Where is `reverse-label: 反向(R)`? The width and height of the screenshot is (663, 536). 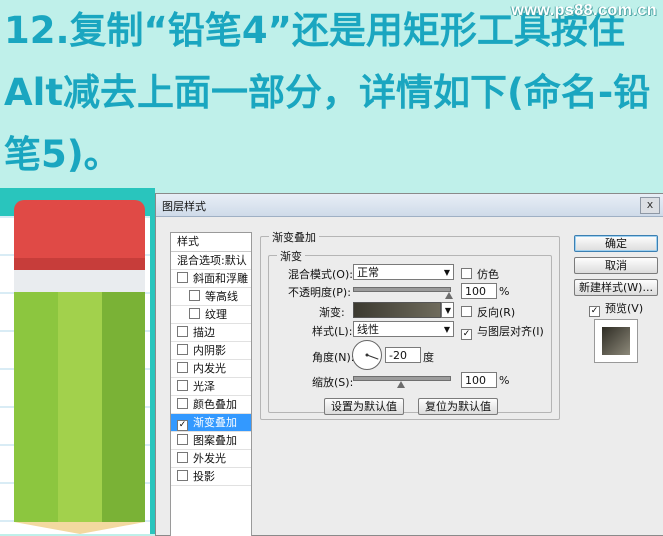 reverse-label: 反向(R) is located at coordinates (496, 312).